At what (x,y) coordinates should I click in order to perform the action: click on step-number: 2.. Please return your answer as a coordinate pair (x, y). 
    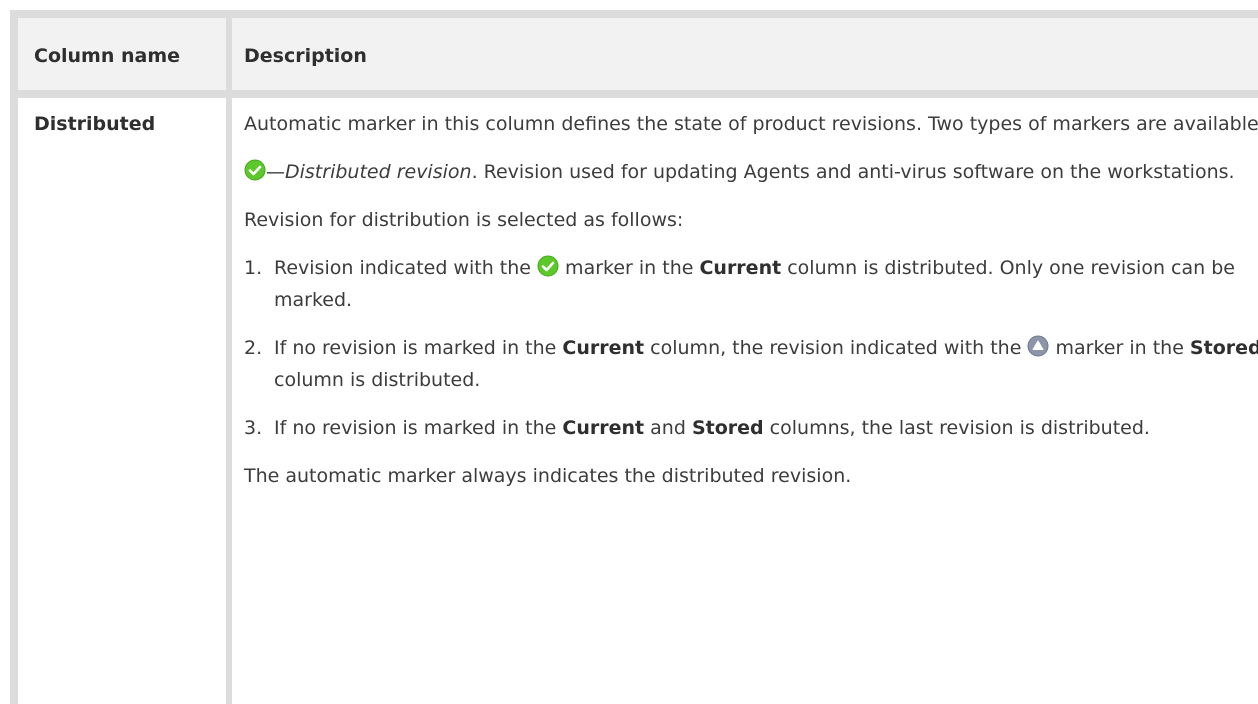
    Looking at the image, I should click on (253, 348).